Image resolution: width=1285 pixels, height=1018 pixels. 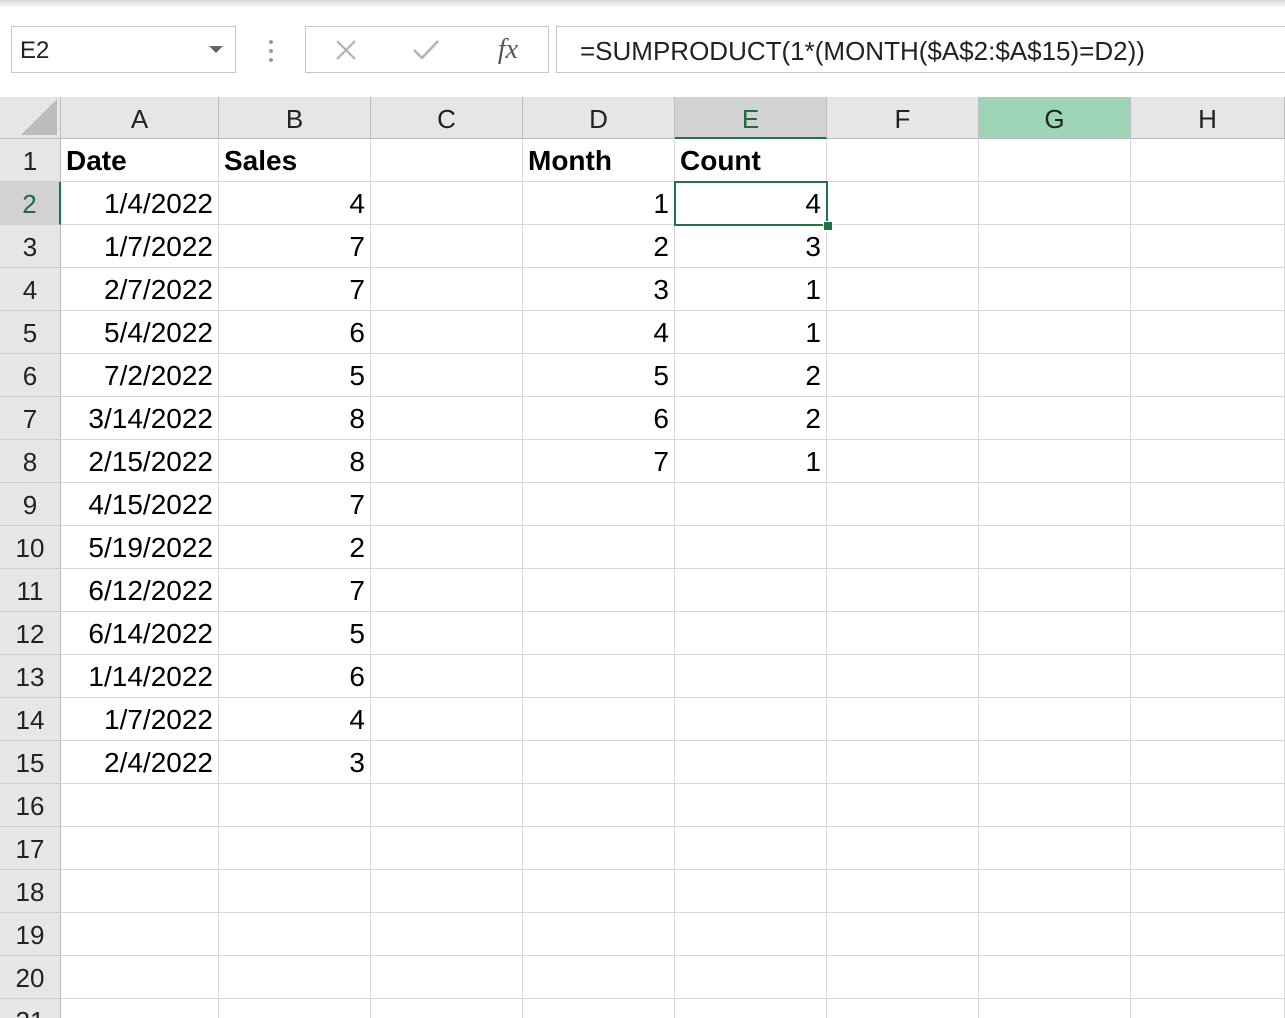 What do you see at coordinates (447, 246) in the screenshot?
I see `cell-c3` at bounding box center [447, 246].